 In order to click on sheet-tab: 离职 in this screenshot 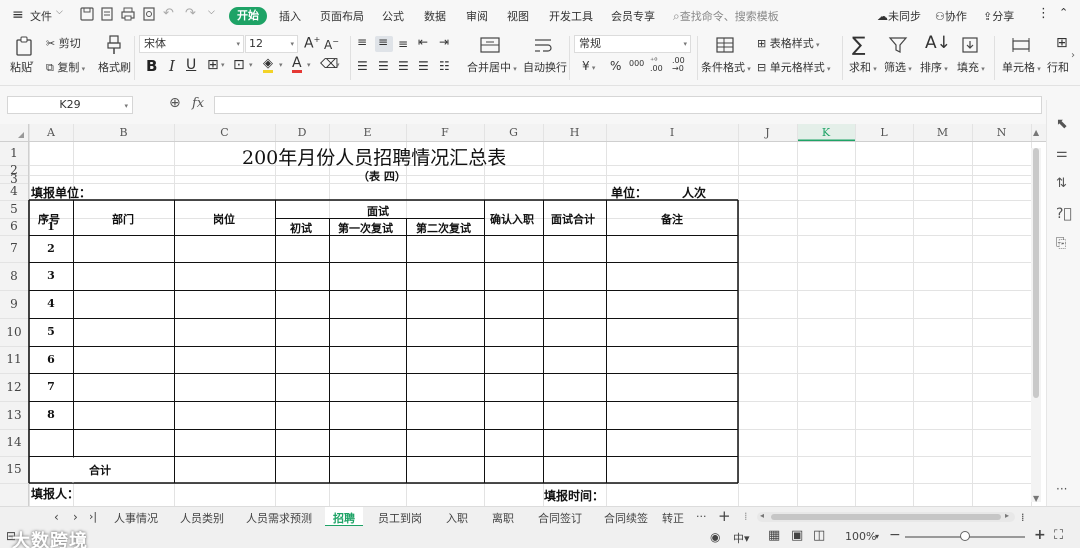, I will do `click(503, 518)`.